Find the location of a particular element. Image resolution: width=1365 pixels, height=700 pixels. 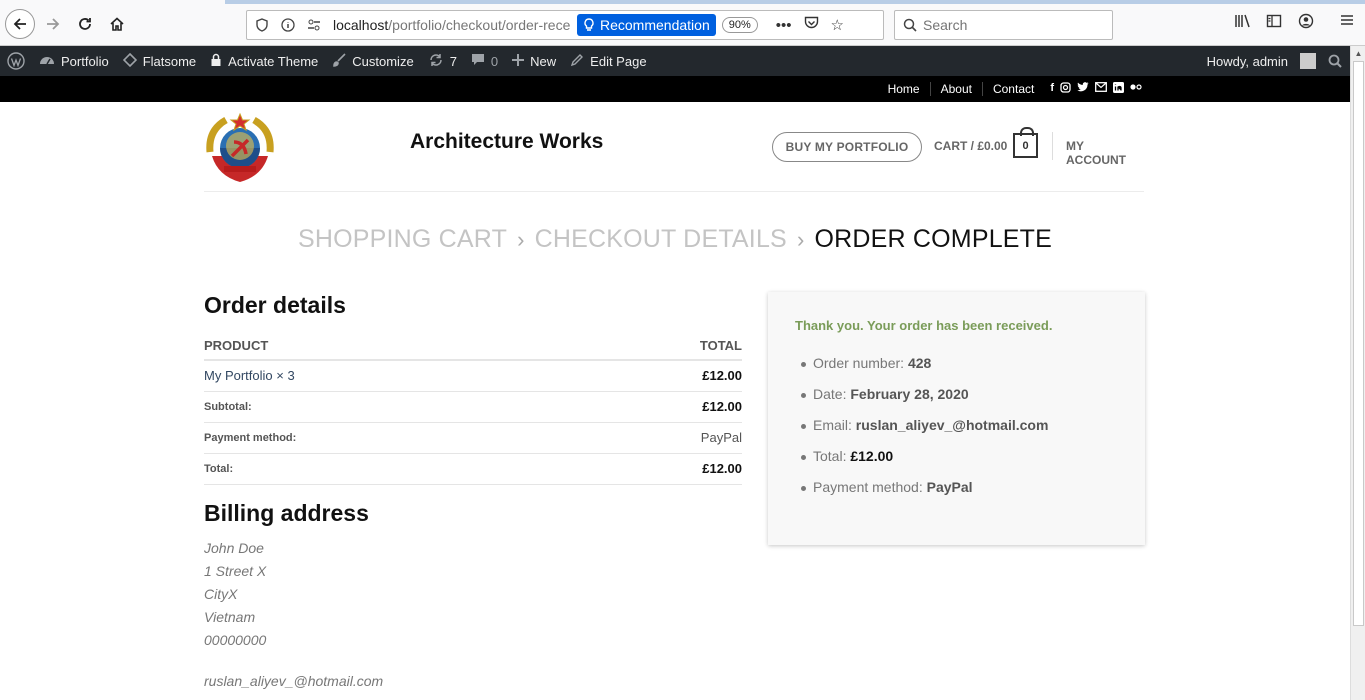

payment-method-value: PayPal is located at coordinates (657, 438).